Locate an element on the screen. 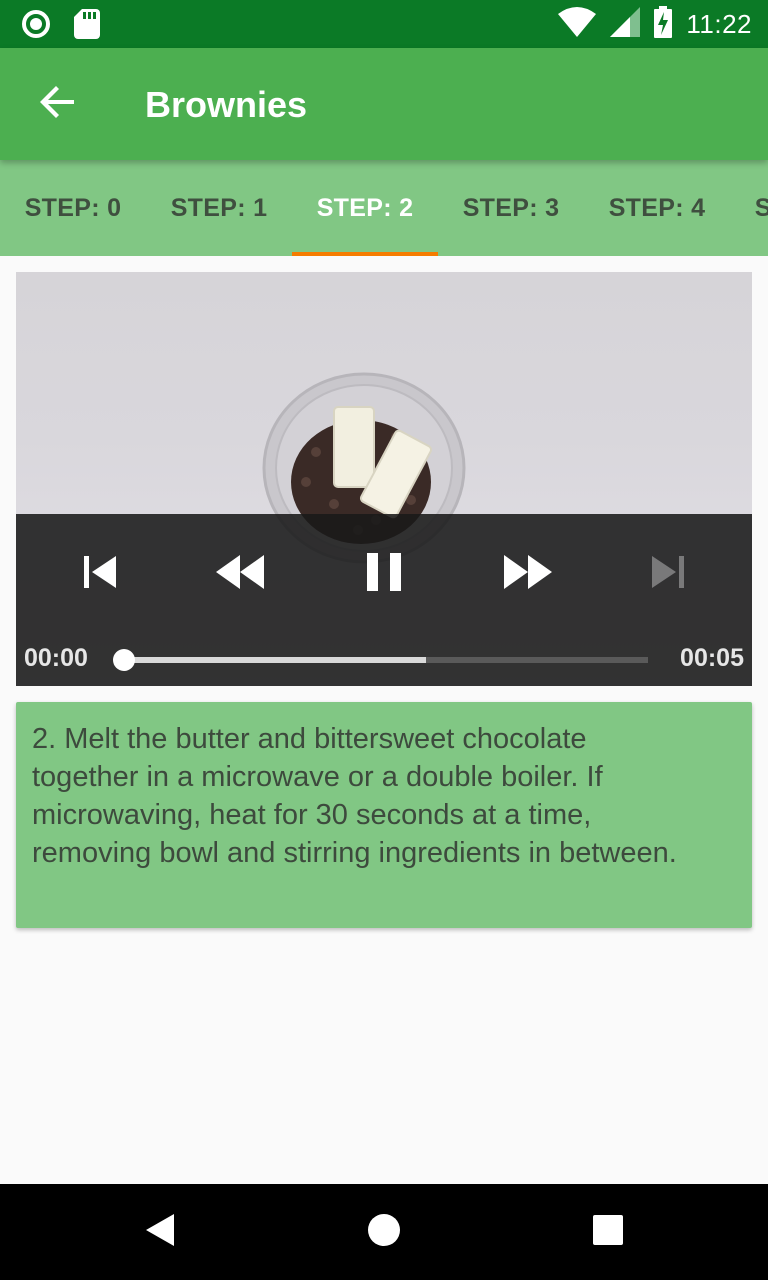 This screenshot has width=768, height=1280. skip-next-icon is located at coordinates (668, 574).